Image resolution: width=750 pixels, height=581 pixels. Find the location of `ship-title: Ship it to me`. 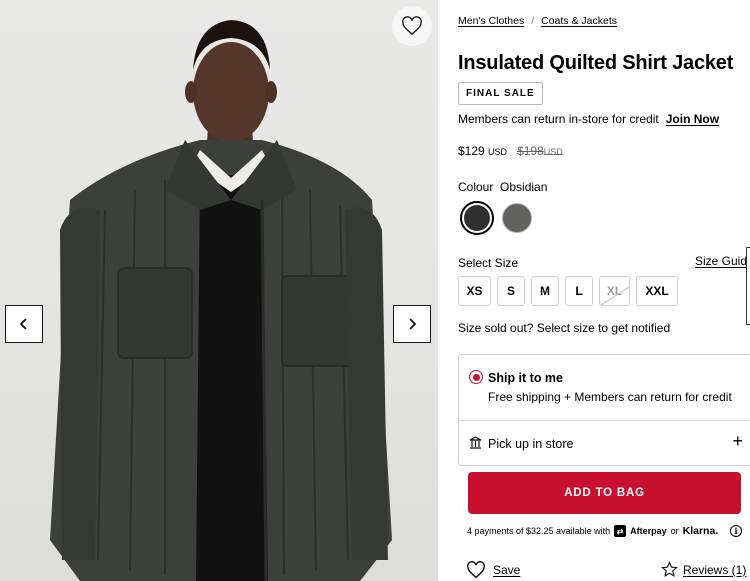

ship-title: Ship it to me is located at coordinates (525, 378).